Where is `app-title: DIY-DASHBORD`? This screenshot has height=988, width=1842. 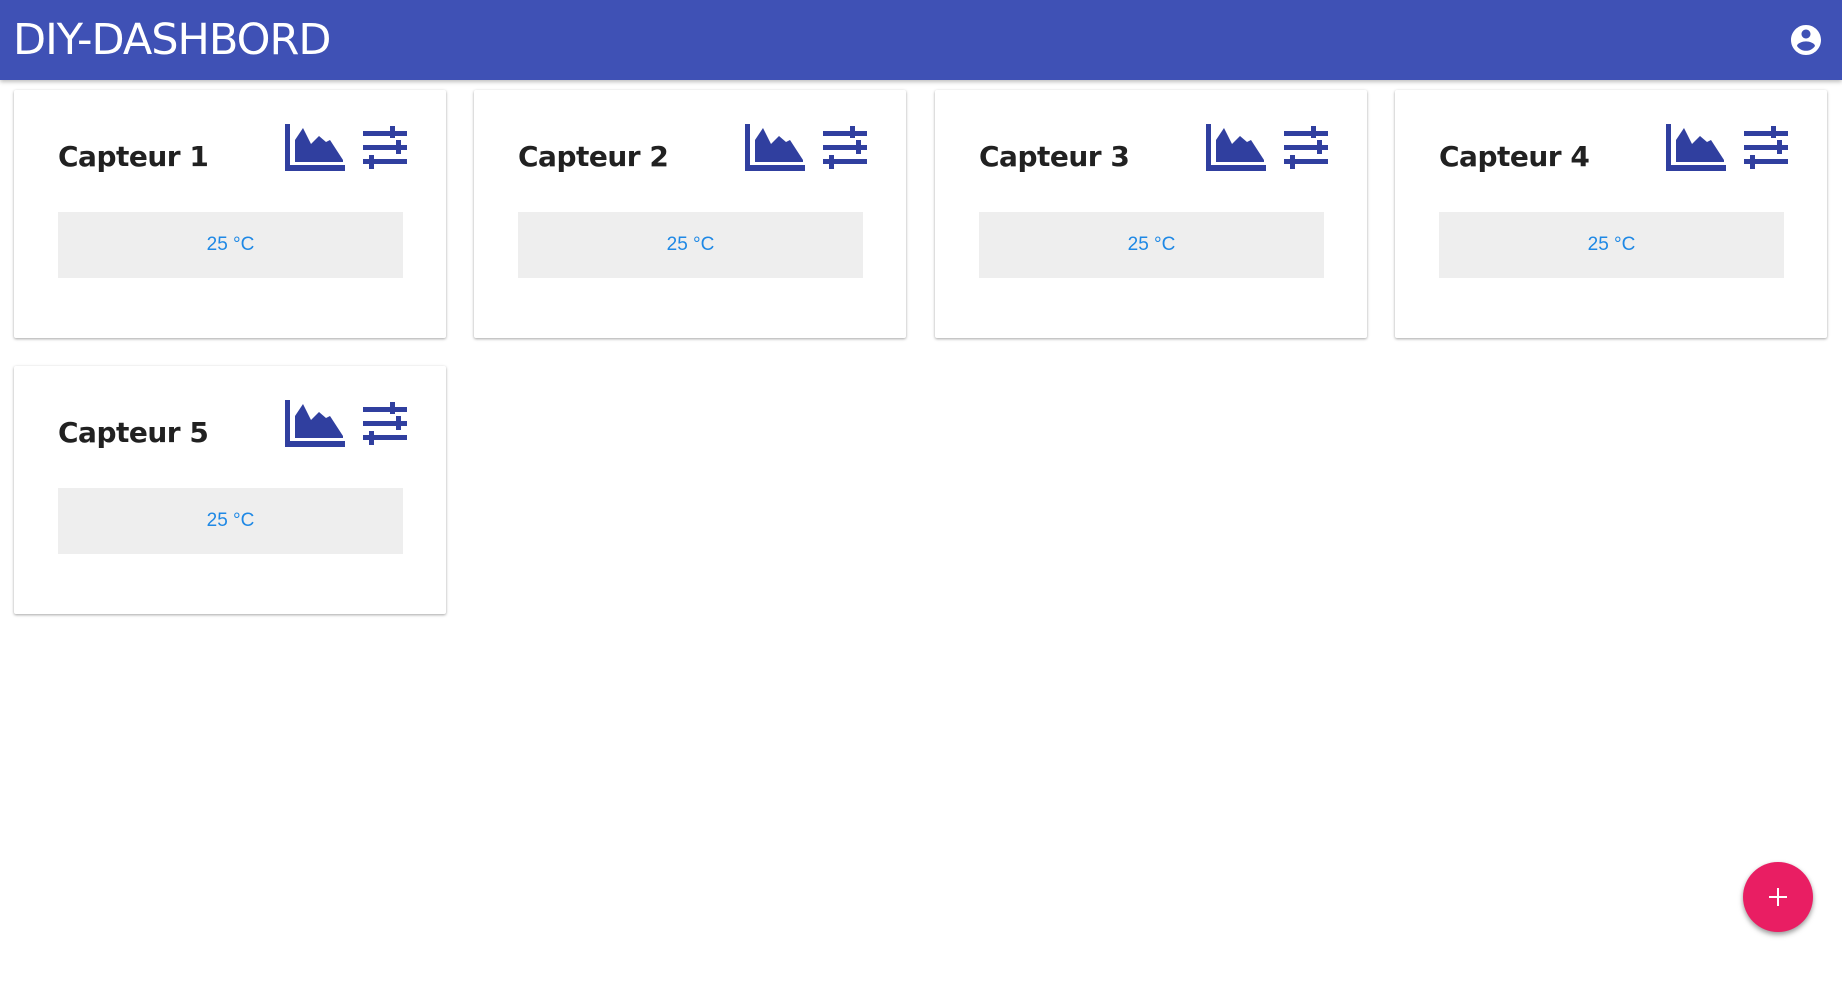
app-title: DIY-DASHBORD is located at coordinates (172, 40).